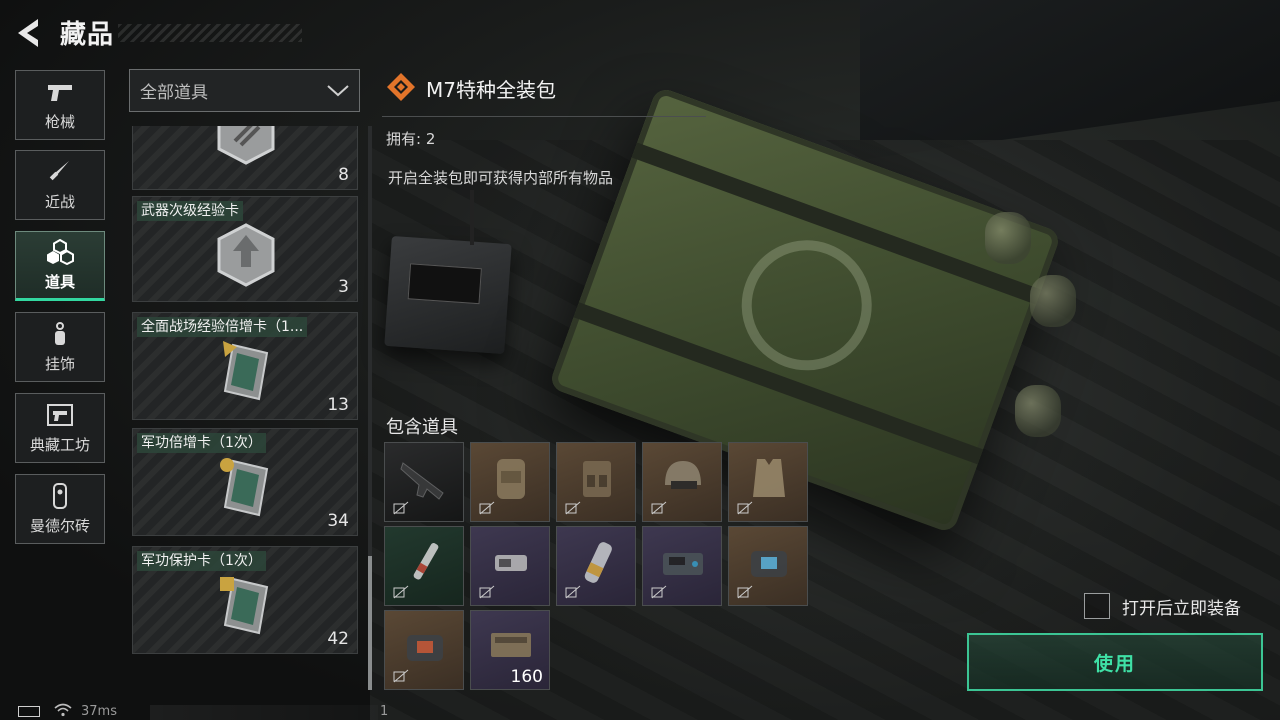 Image resolution: width=1280 pixels, height=720 pixels. What do you see at coordinates (87, 35) in the screenshot?
I see `page-title: 藏品` at bounding box center [87, 35].